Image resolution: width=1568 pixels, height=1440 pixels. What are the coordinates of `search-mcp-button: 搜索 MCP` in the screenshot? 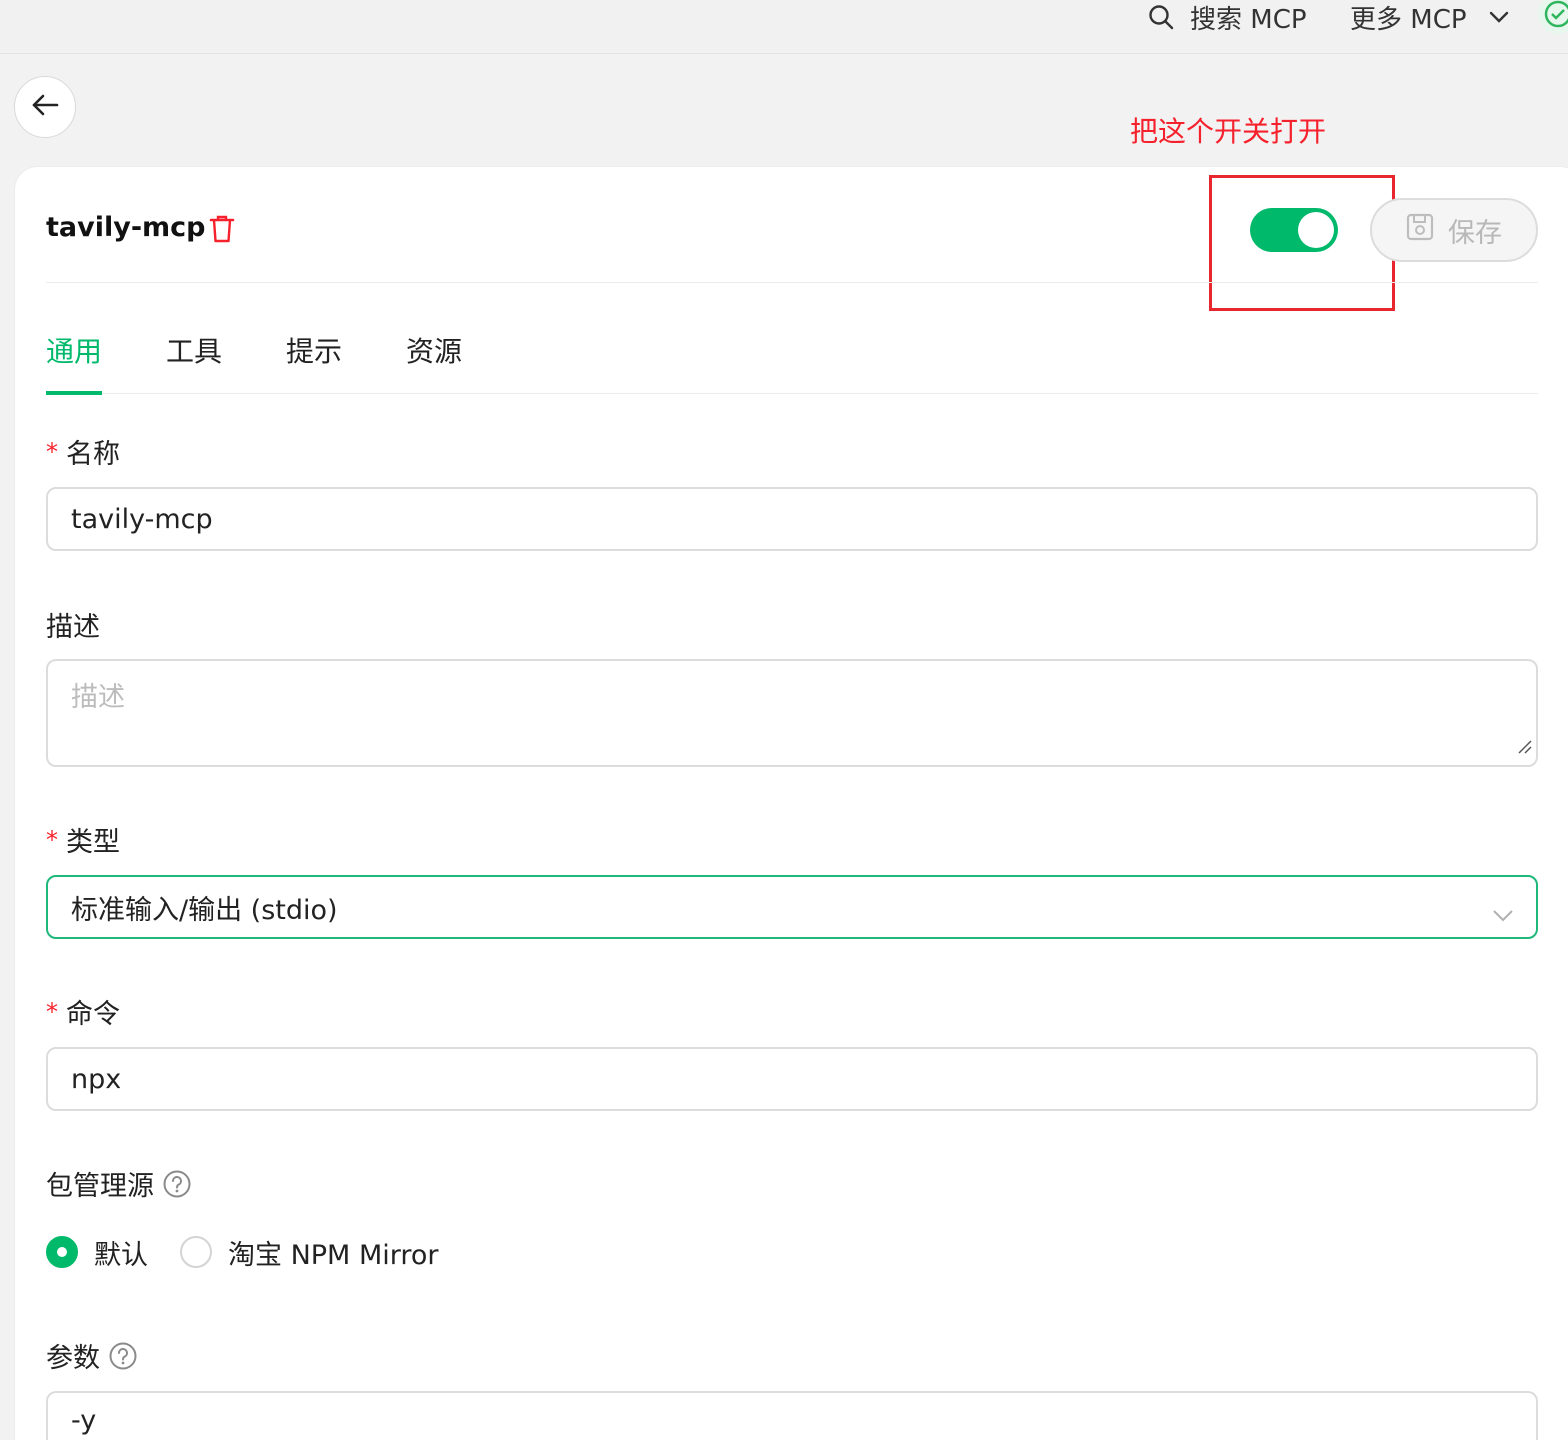 It's located at (1227, 17).